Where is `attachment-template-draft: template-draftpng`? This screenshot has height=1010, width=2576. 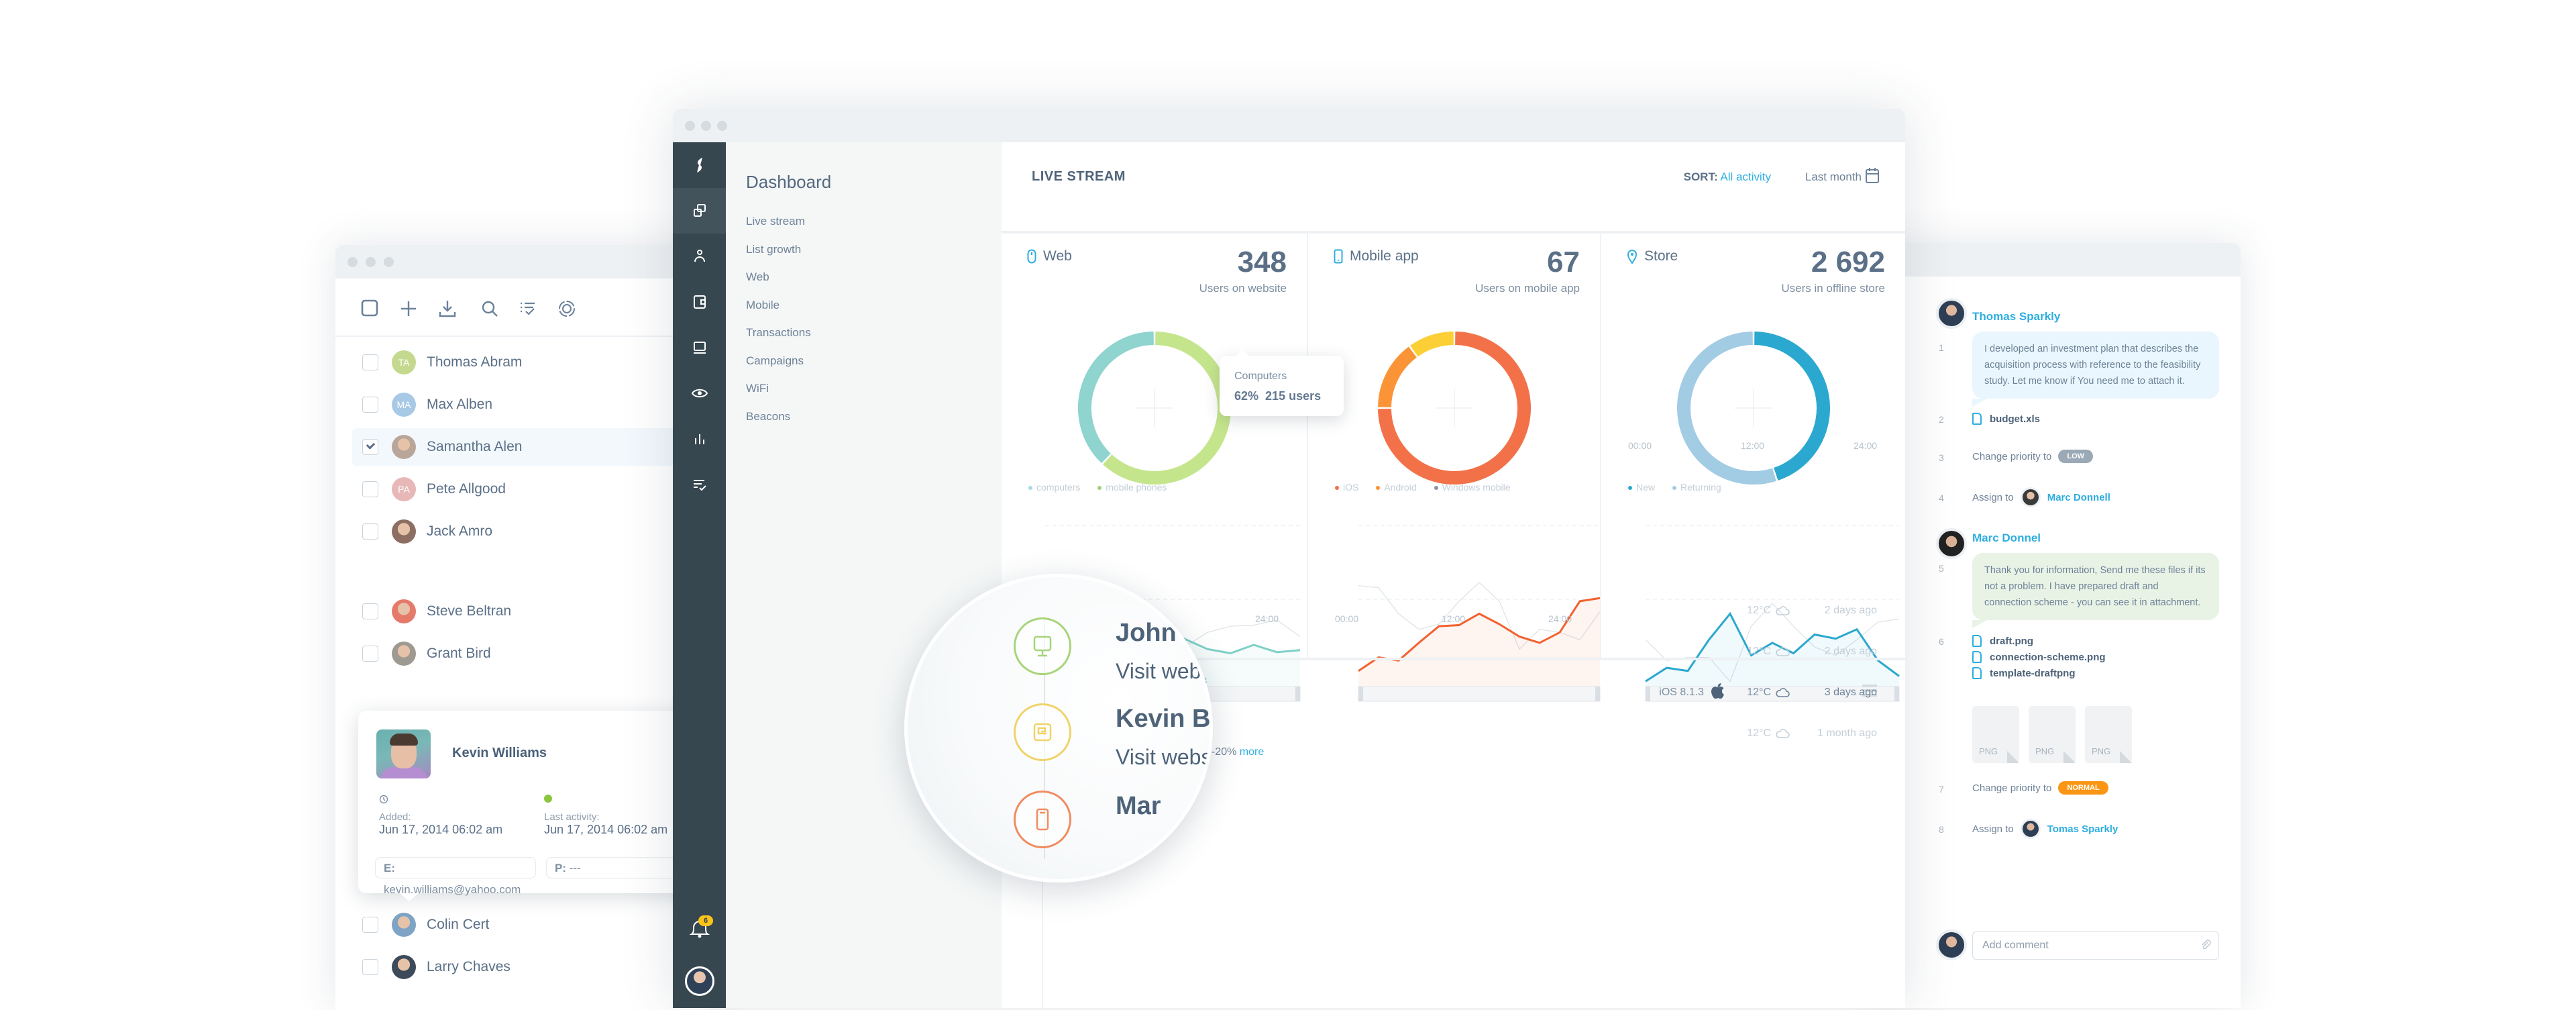
attachment-template-draft: template-draftpng is located at coordinates (2024, 673).